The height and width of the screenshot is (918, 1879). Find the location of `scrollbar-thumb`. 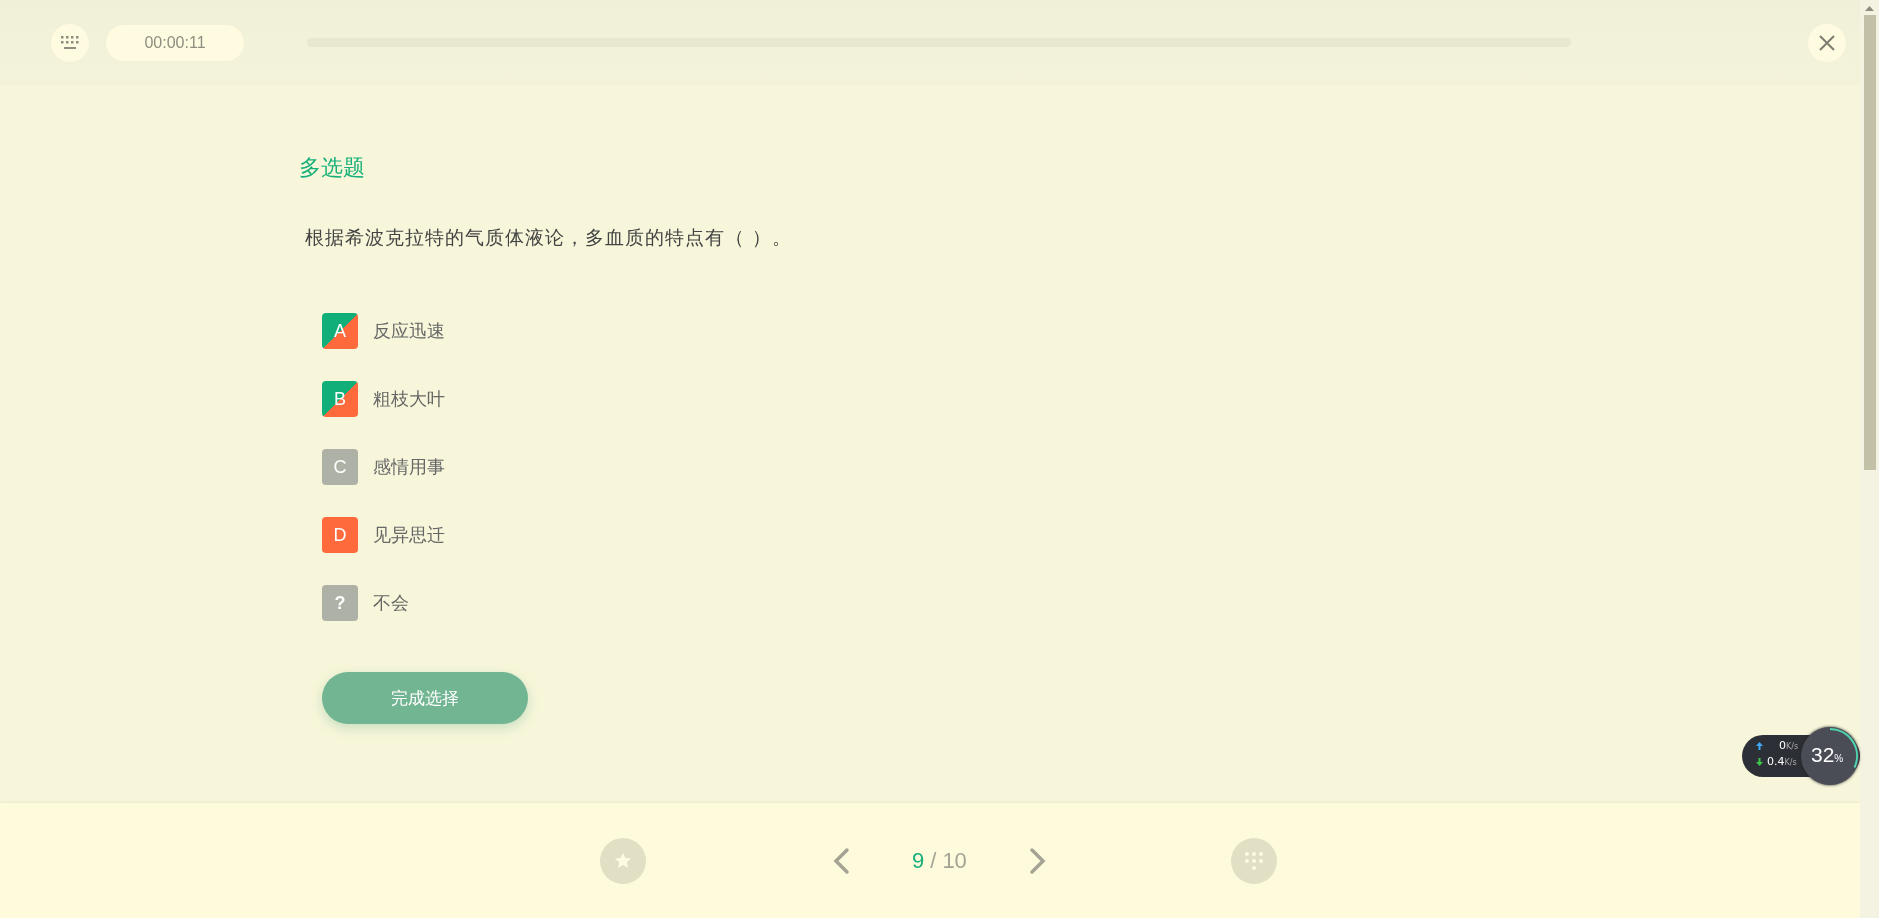

scrollbar-thumb is located at coordinates (1869, 242).